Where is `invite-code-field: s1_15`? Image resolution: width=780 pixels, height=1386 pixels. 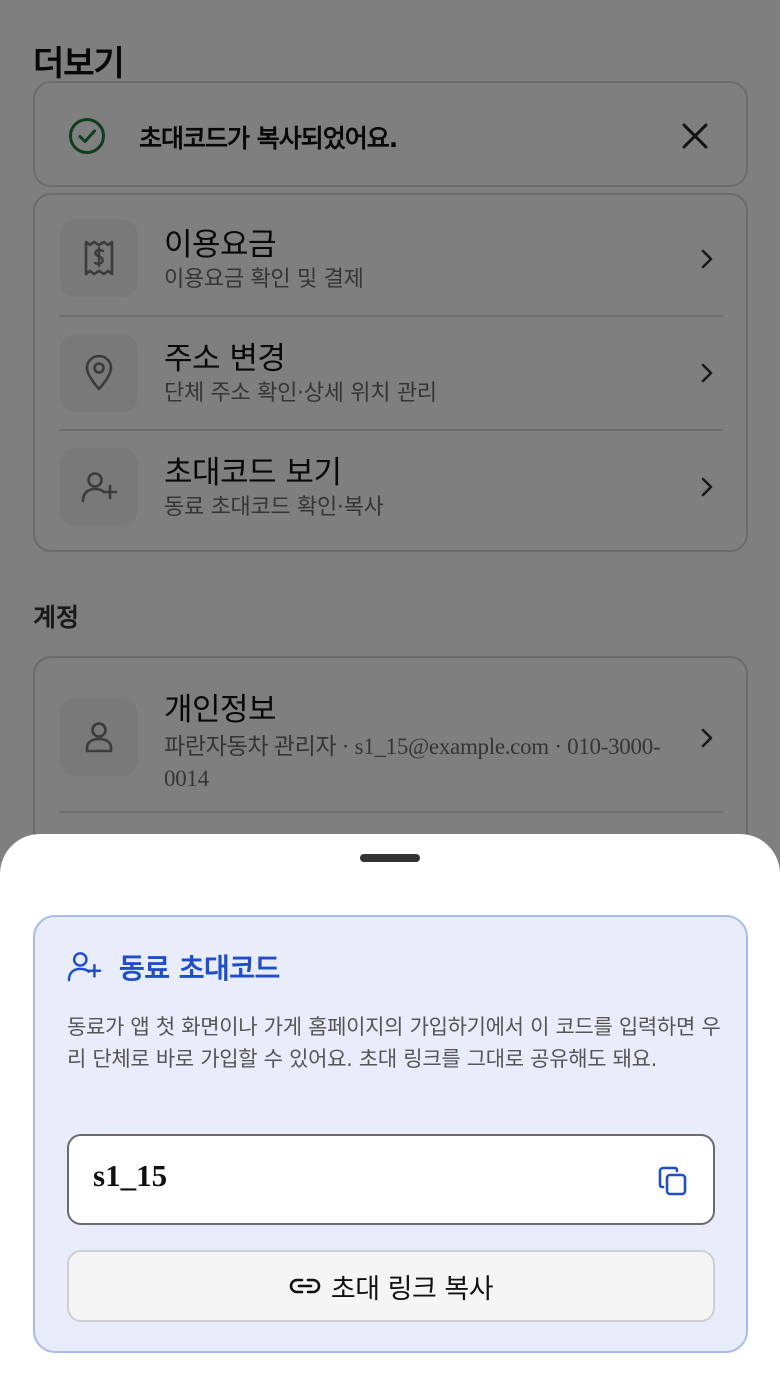
invite-code-field: s1_15 is located at coordinates (391, 1179).